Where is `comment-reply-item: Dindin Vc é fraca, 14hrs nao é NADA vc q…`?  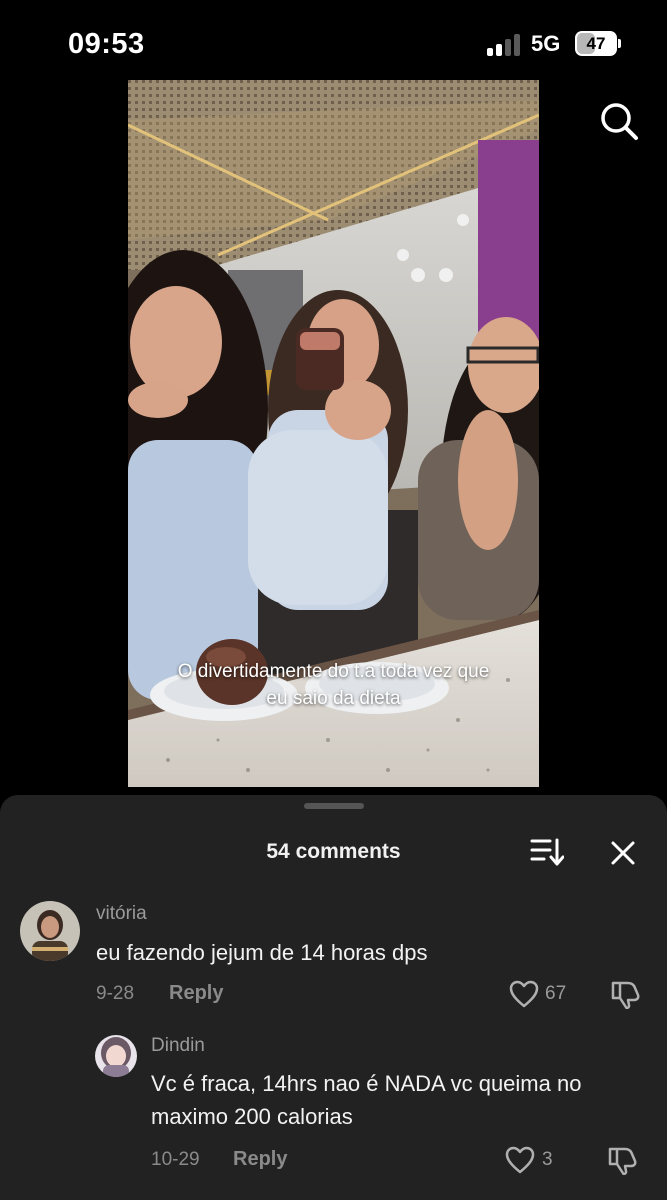 comment-reply-item: Dindin Vc é fraca, 14hrs nao é NADA vc q… is located at coordinates (333, 1111).